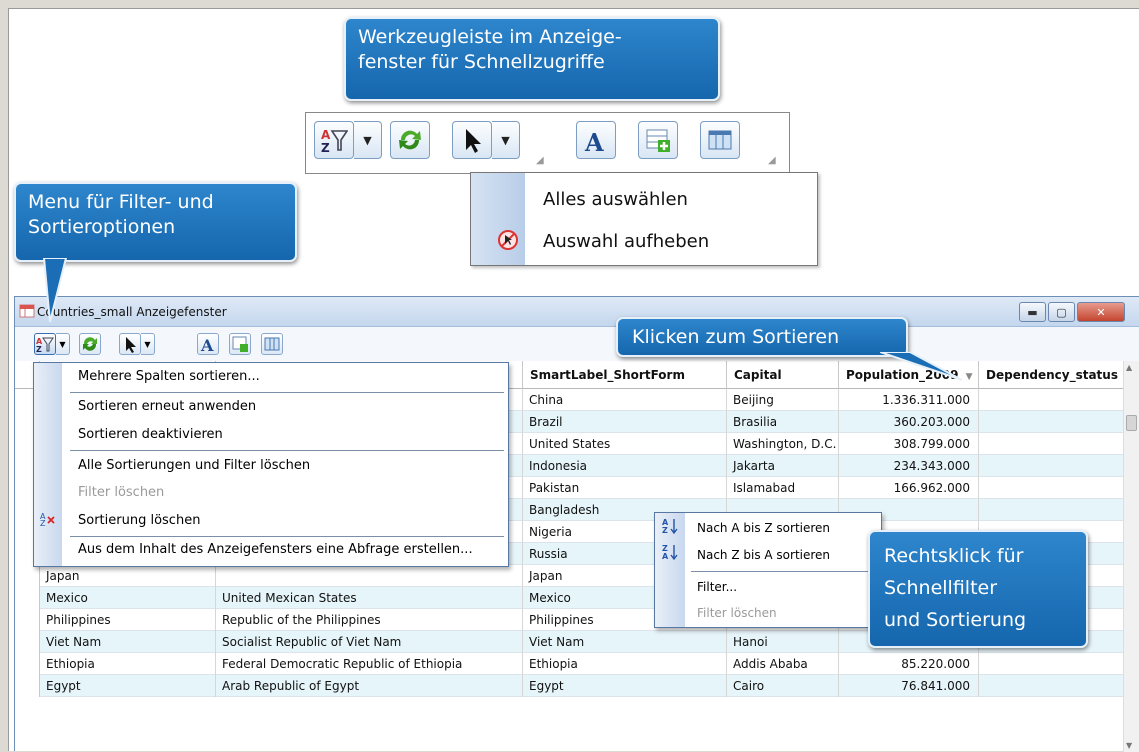 This screenshot has width=1139, height=752. I want to click on maximize-button: ▢, so click(1061, 312).